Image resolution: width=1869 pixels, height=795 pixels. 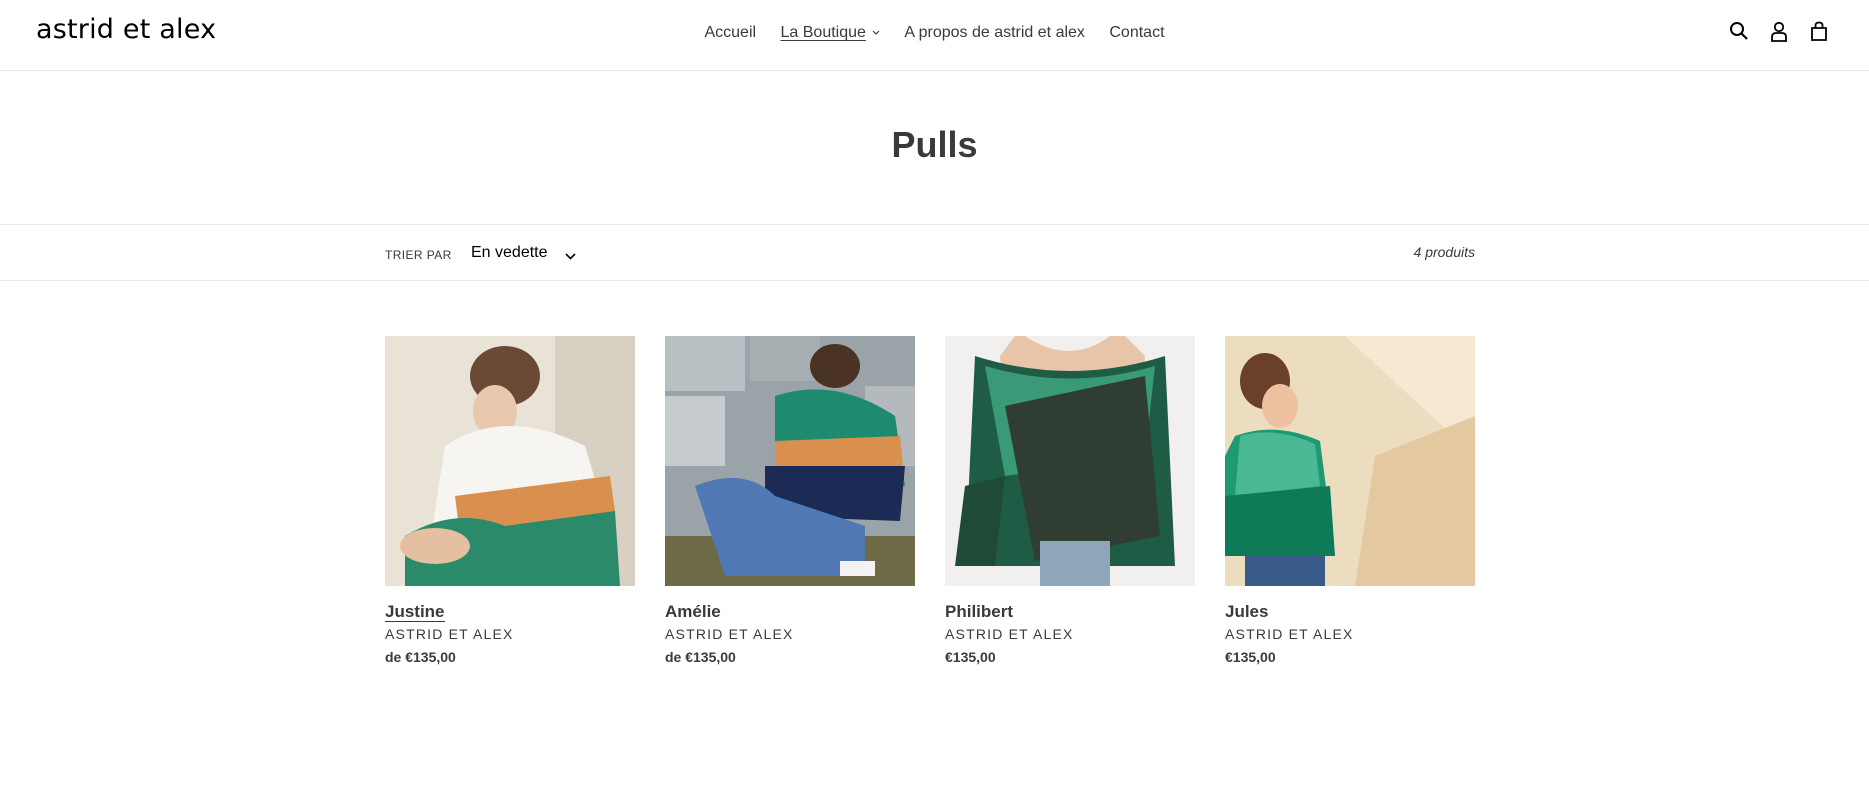 I want to click on product-card-amelie: Amélie ASTRID ET ALEX de €135,00, so click(x=790, y=501).